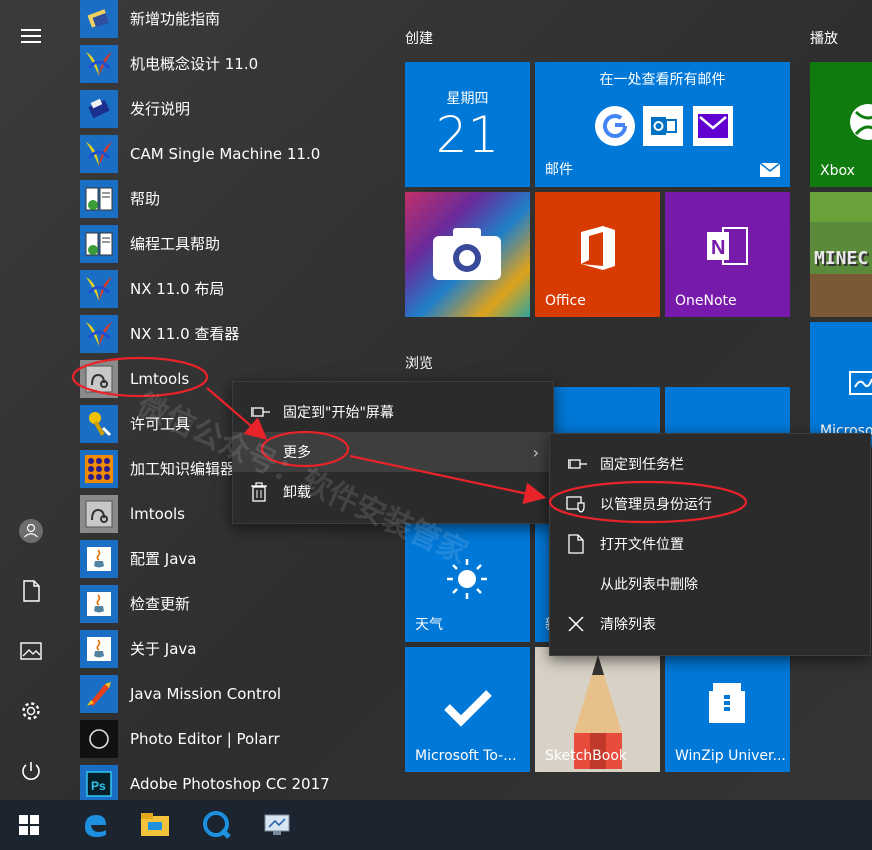 This screenshot has width=872, height=850. I want to click on app-item-check-updates: 检查更新, so click(235, 603).